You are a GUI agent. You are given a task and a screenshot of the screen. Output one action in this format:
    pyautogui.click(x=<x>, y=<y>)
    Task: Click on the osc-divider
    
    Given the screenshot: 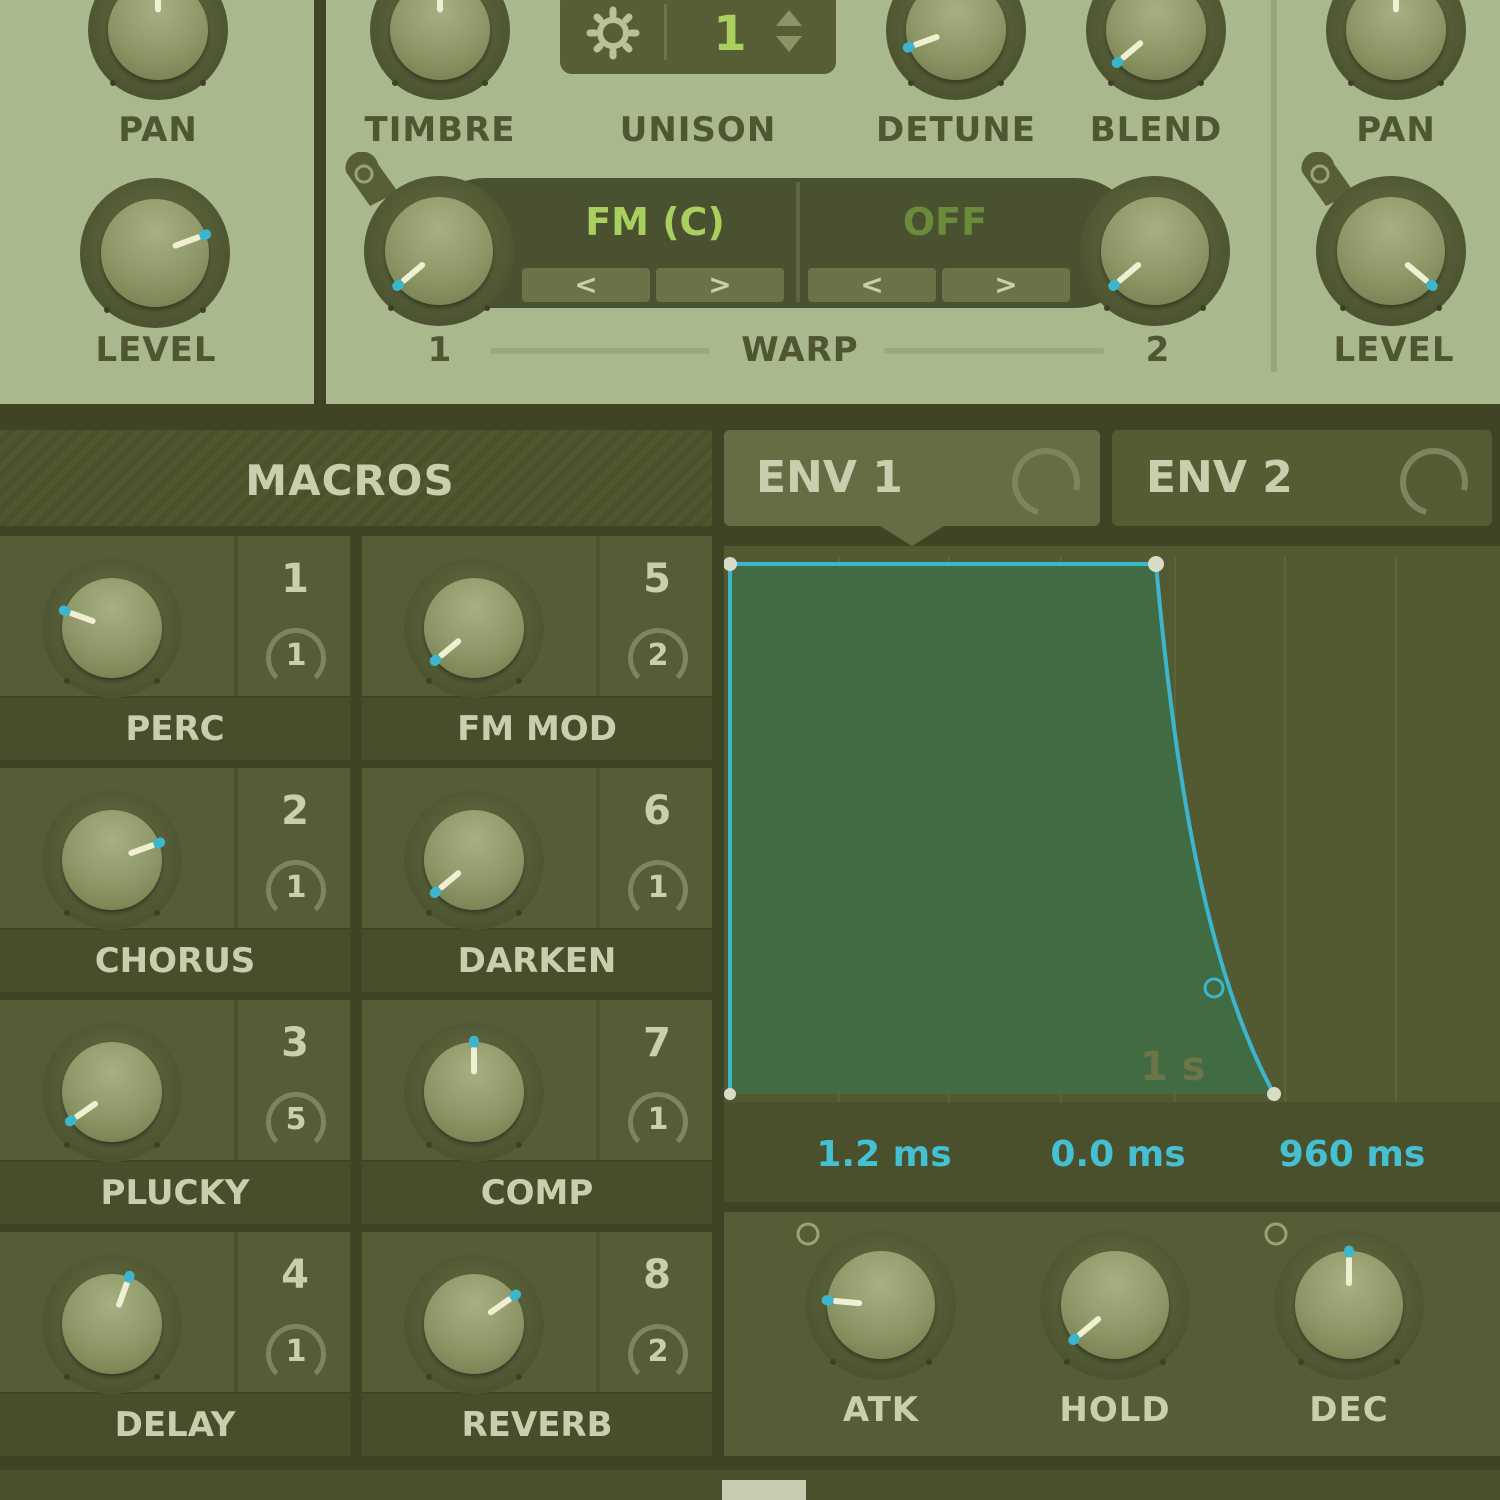 What is the action you would take?
    pyautogui.click(x=1274, y=186)
    